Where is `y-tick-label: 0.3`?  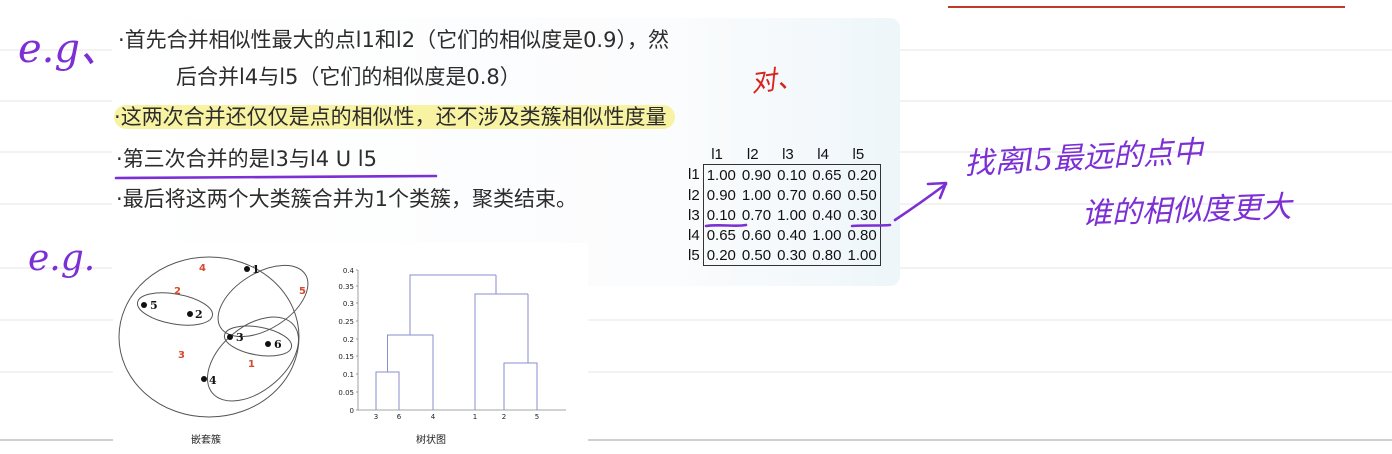
y-tick-label: 0.3 is located at coordinates (348, 304).